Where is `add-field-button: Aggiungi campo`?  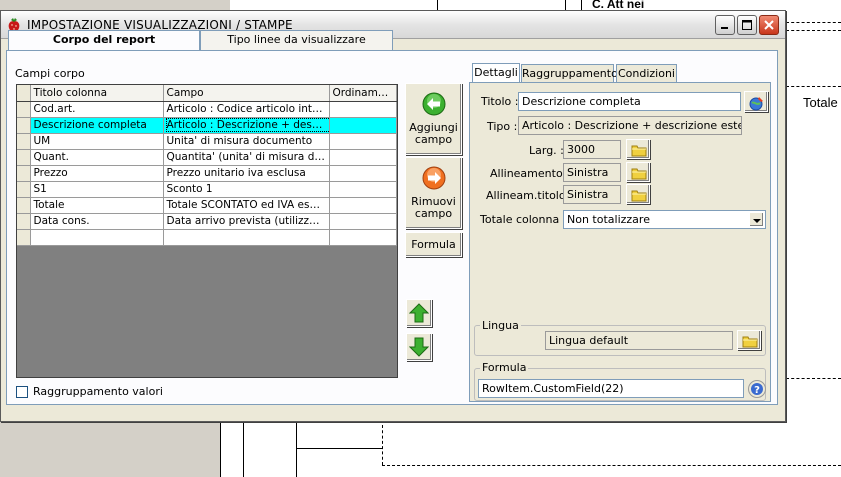 add-field-button: Aggiungi campo is located at coordinates (433, 119).